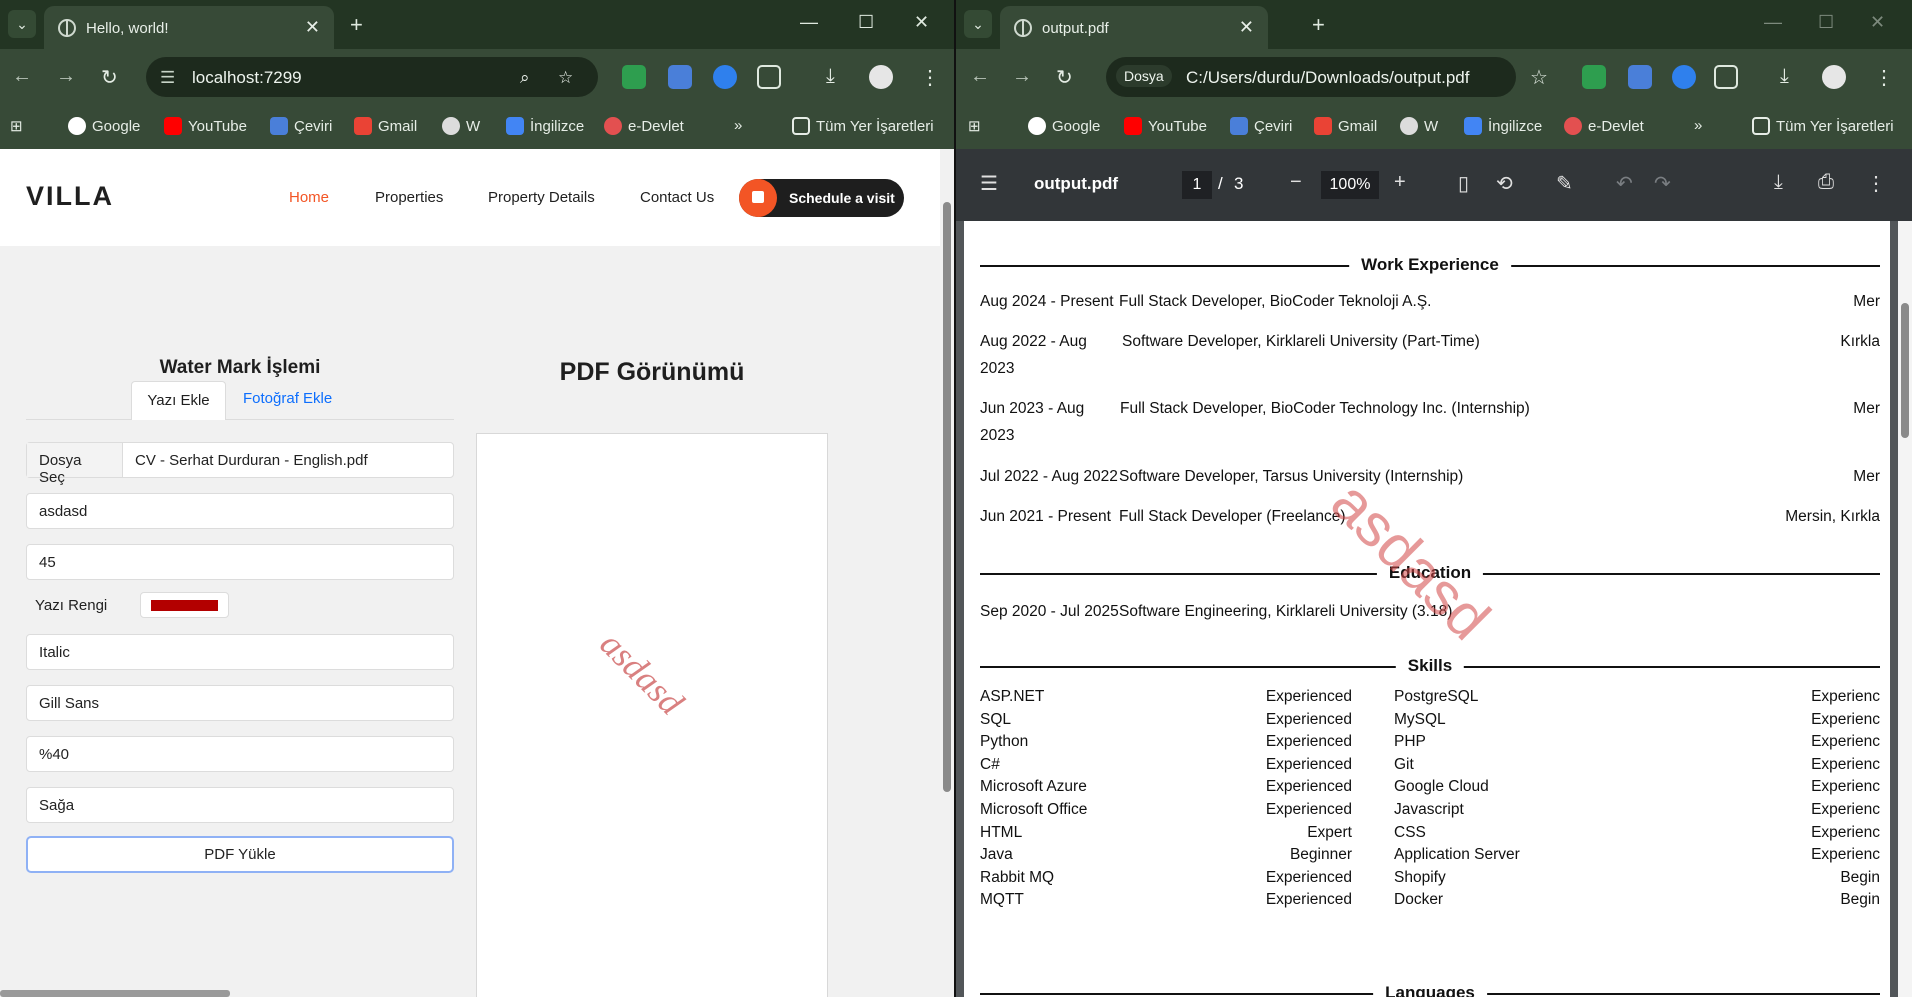 The height and width of the screenshot is (997, 1912). Describe the element at coordinates (75, 464) in the screenshot. I see `file-choose-button: Dosya Seç` at that location.